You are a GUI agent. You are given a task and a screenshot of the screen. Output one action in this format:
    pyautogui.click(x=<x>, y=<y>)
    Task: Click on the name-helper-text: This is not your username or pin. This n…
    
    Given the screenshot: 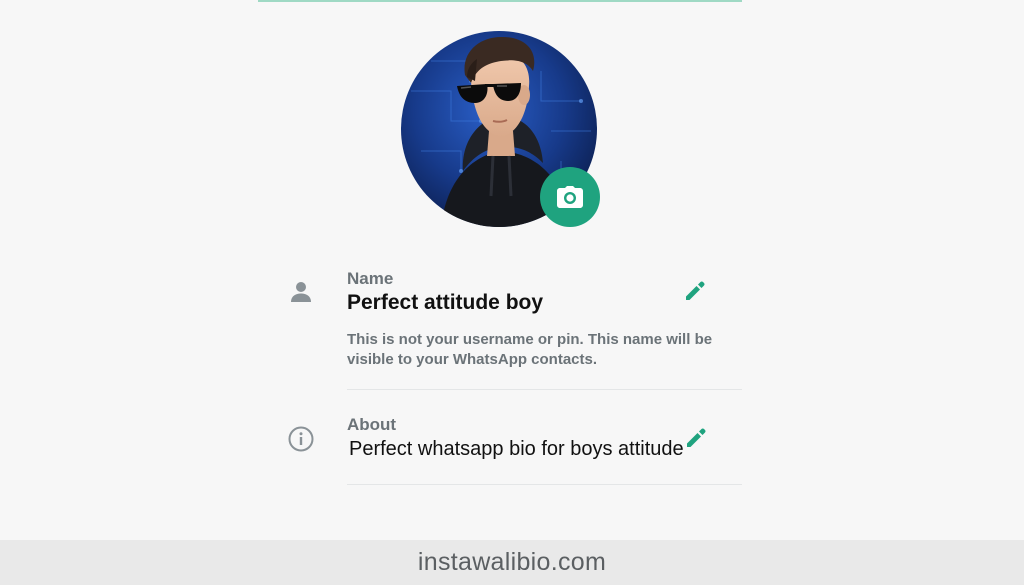 What is the action you would take?
    pyautogui.click(x=530, y=349)
    